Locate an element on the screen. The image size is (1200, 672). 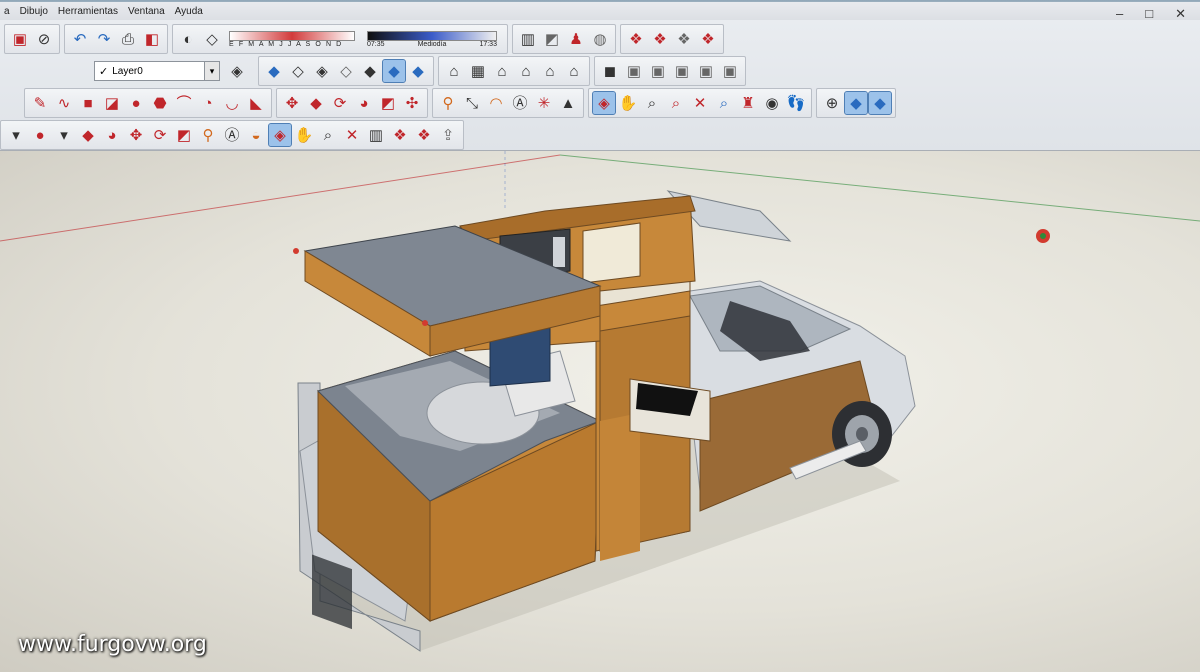
shadows-icon: ◐ is located at coordinates (188, 39).